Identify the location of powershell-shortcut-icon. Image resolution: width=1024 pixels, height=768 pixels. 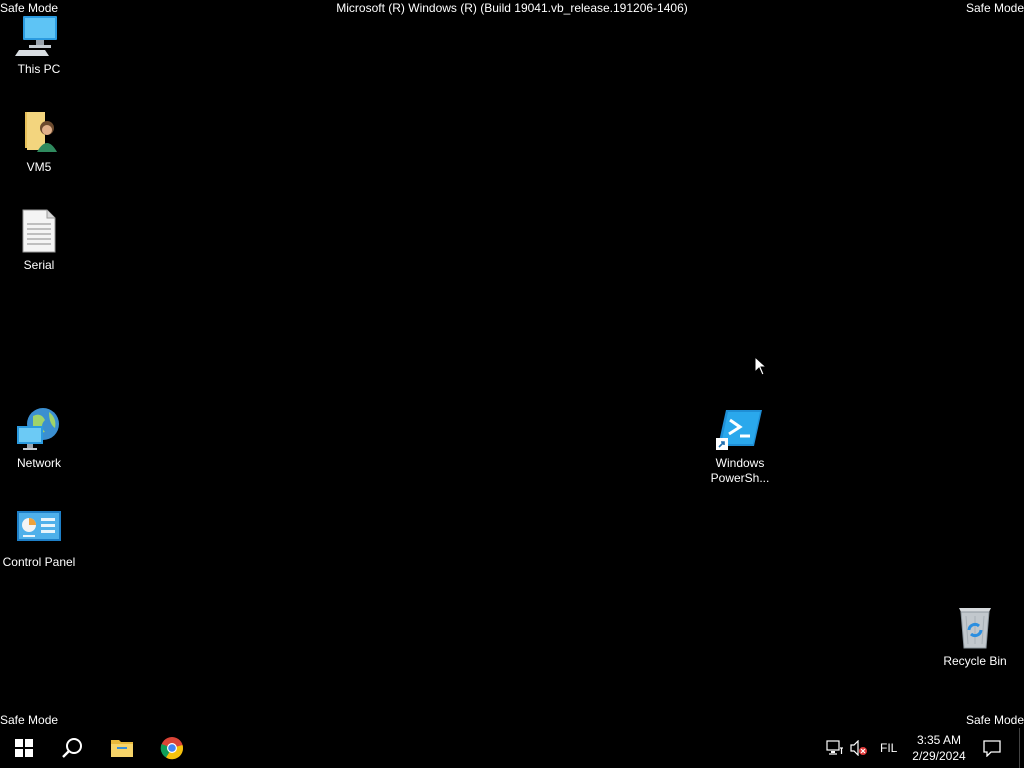
(739, 430).